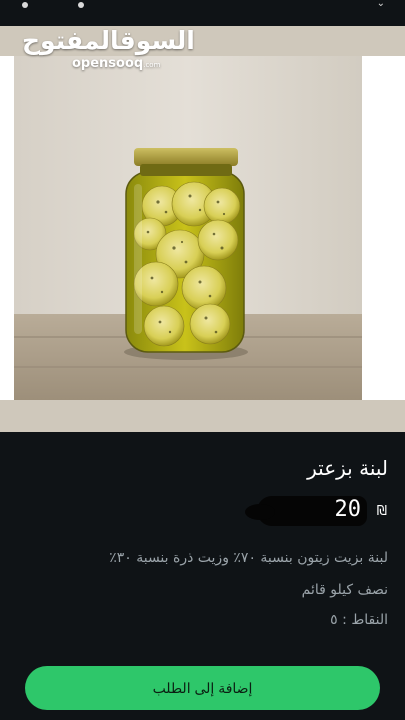  What do you see at coordinates (7, 228) in the screenshot?
I see `image-border-left` at bounding box center [7, 228].